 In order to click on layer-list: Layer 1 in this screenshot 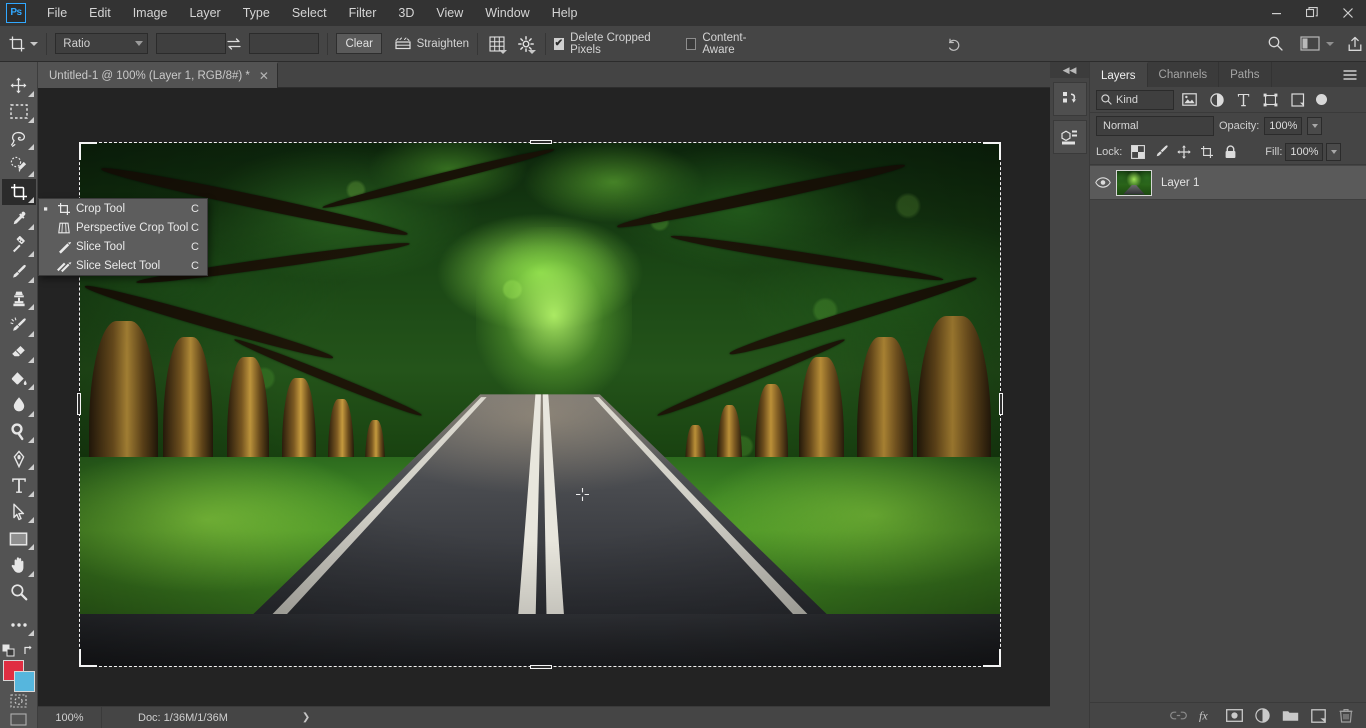, I will do `click(1228, 433)`.